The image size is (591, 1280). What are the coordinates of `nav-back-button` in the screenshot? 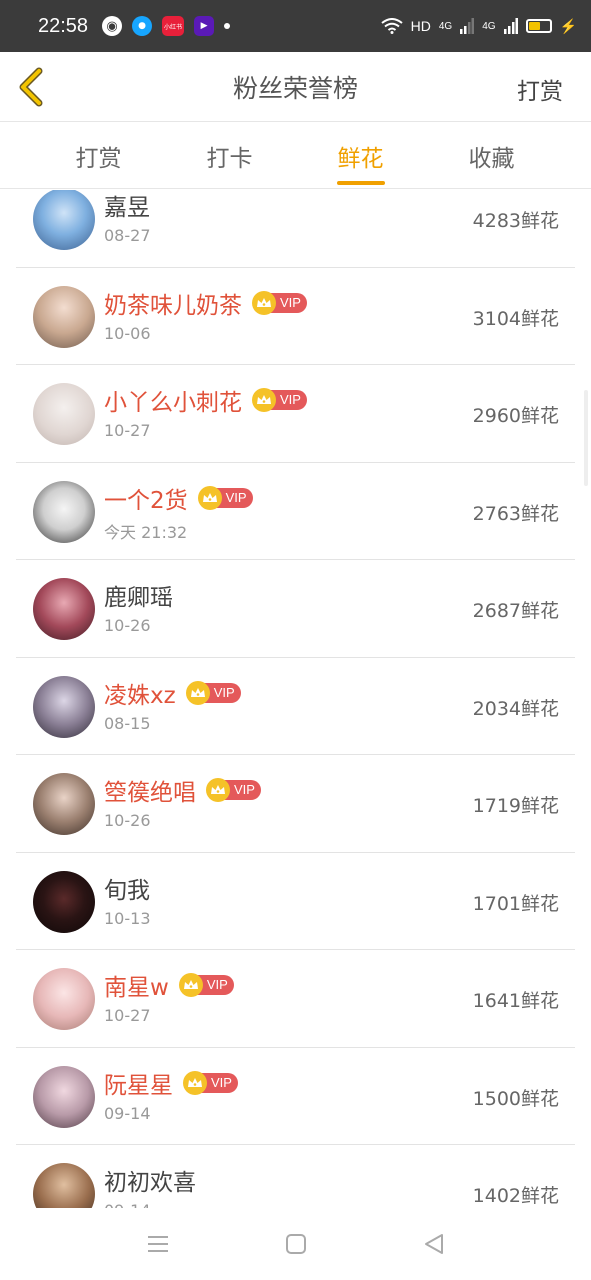 It's located at (434, 1244).